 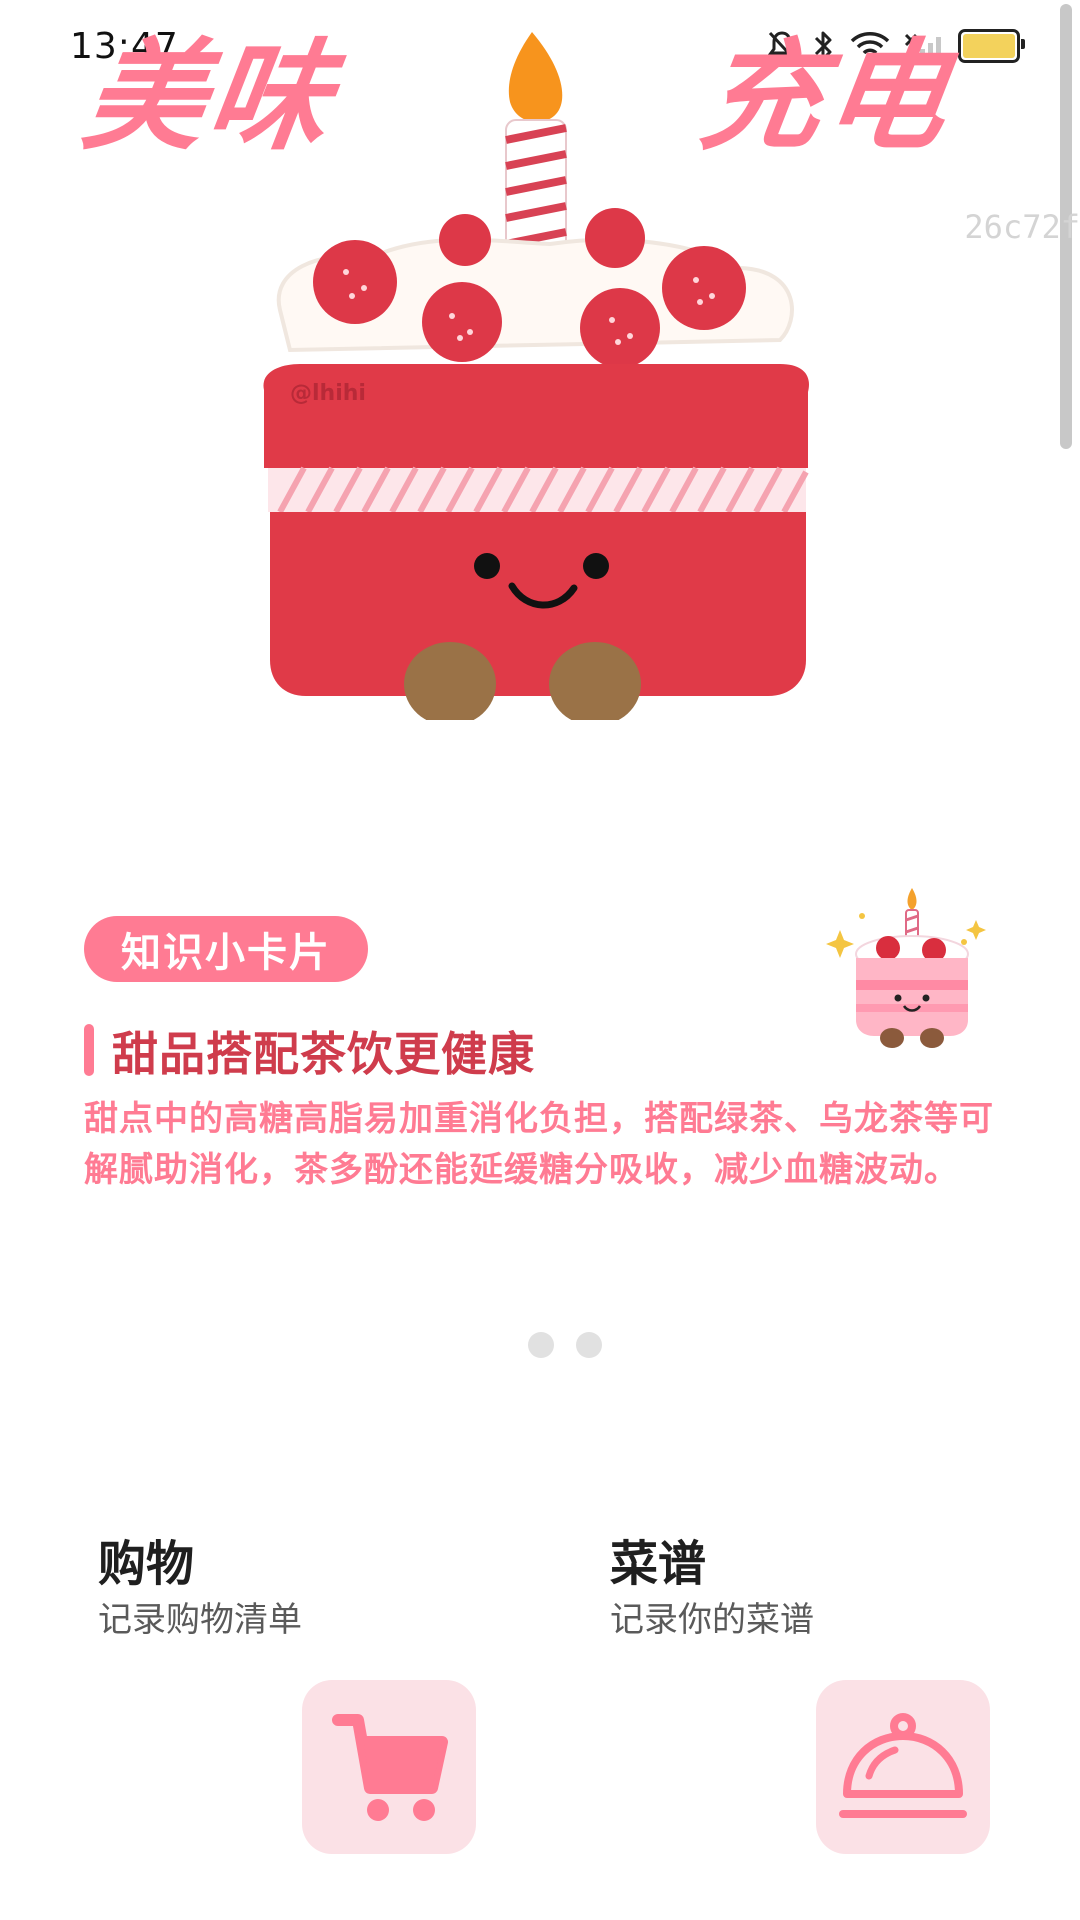 What do you see at coordinates (487, 566) in the screenshot?
I see `cake-eye-left` at bounding box center [487, 566].